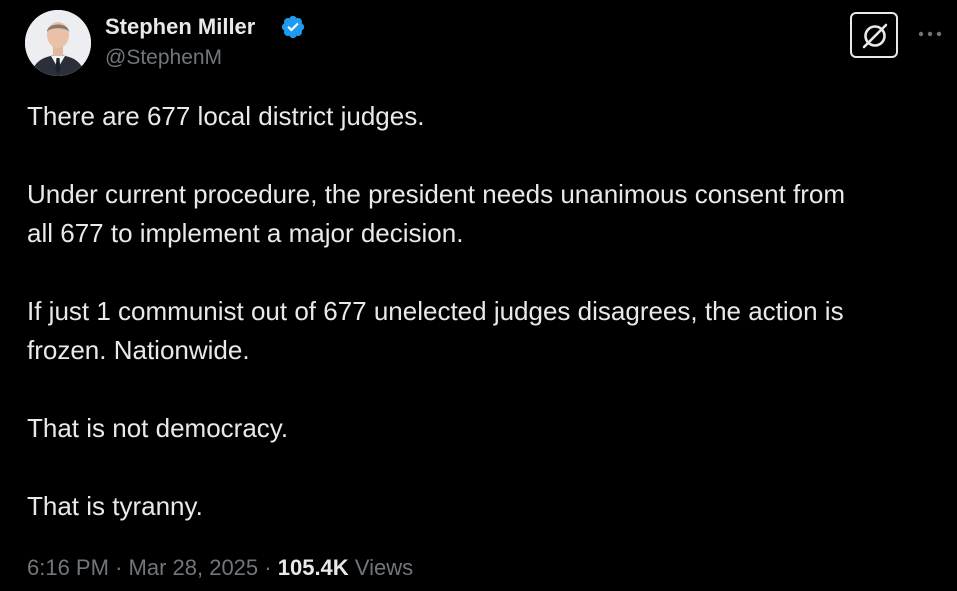  I want to click on profile-photo-icon, so click(58, 43).